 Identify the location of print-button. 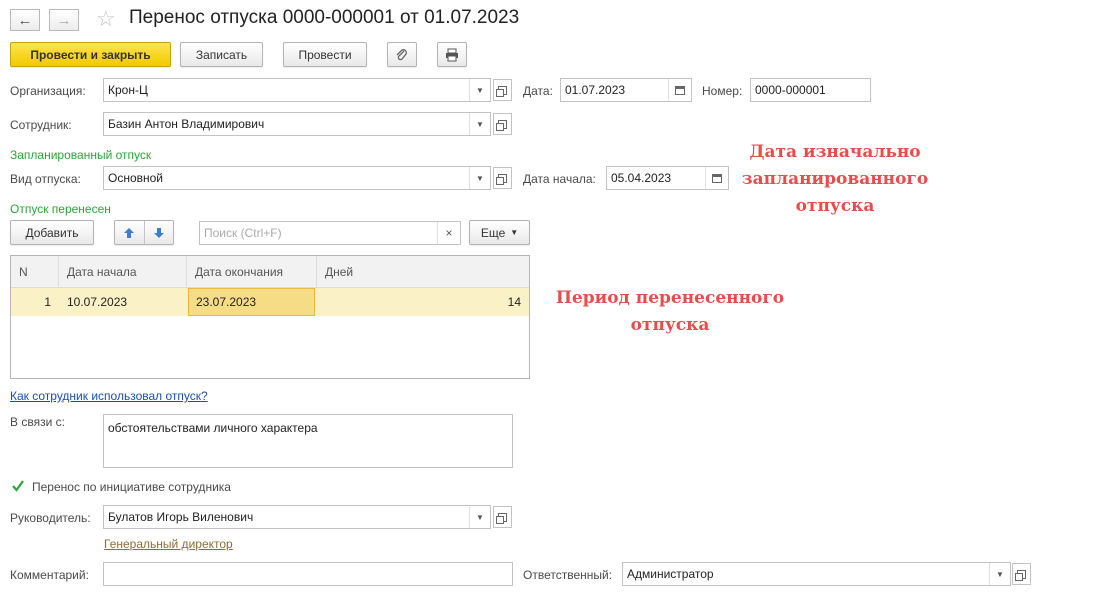
(452, 54).